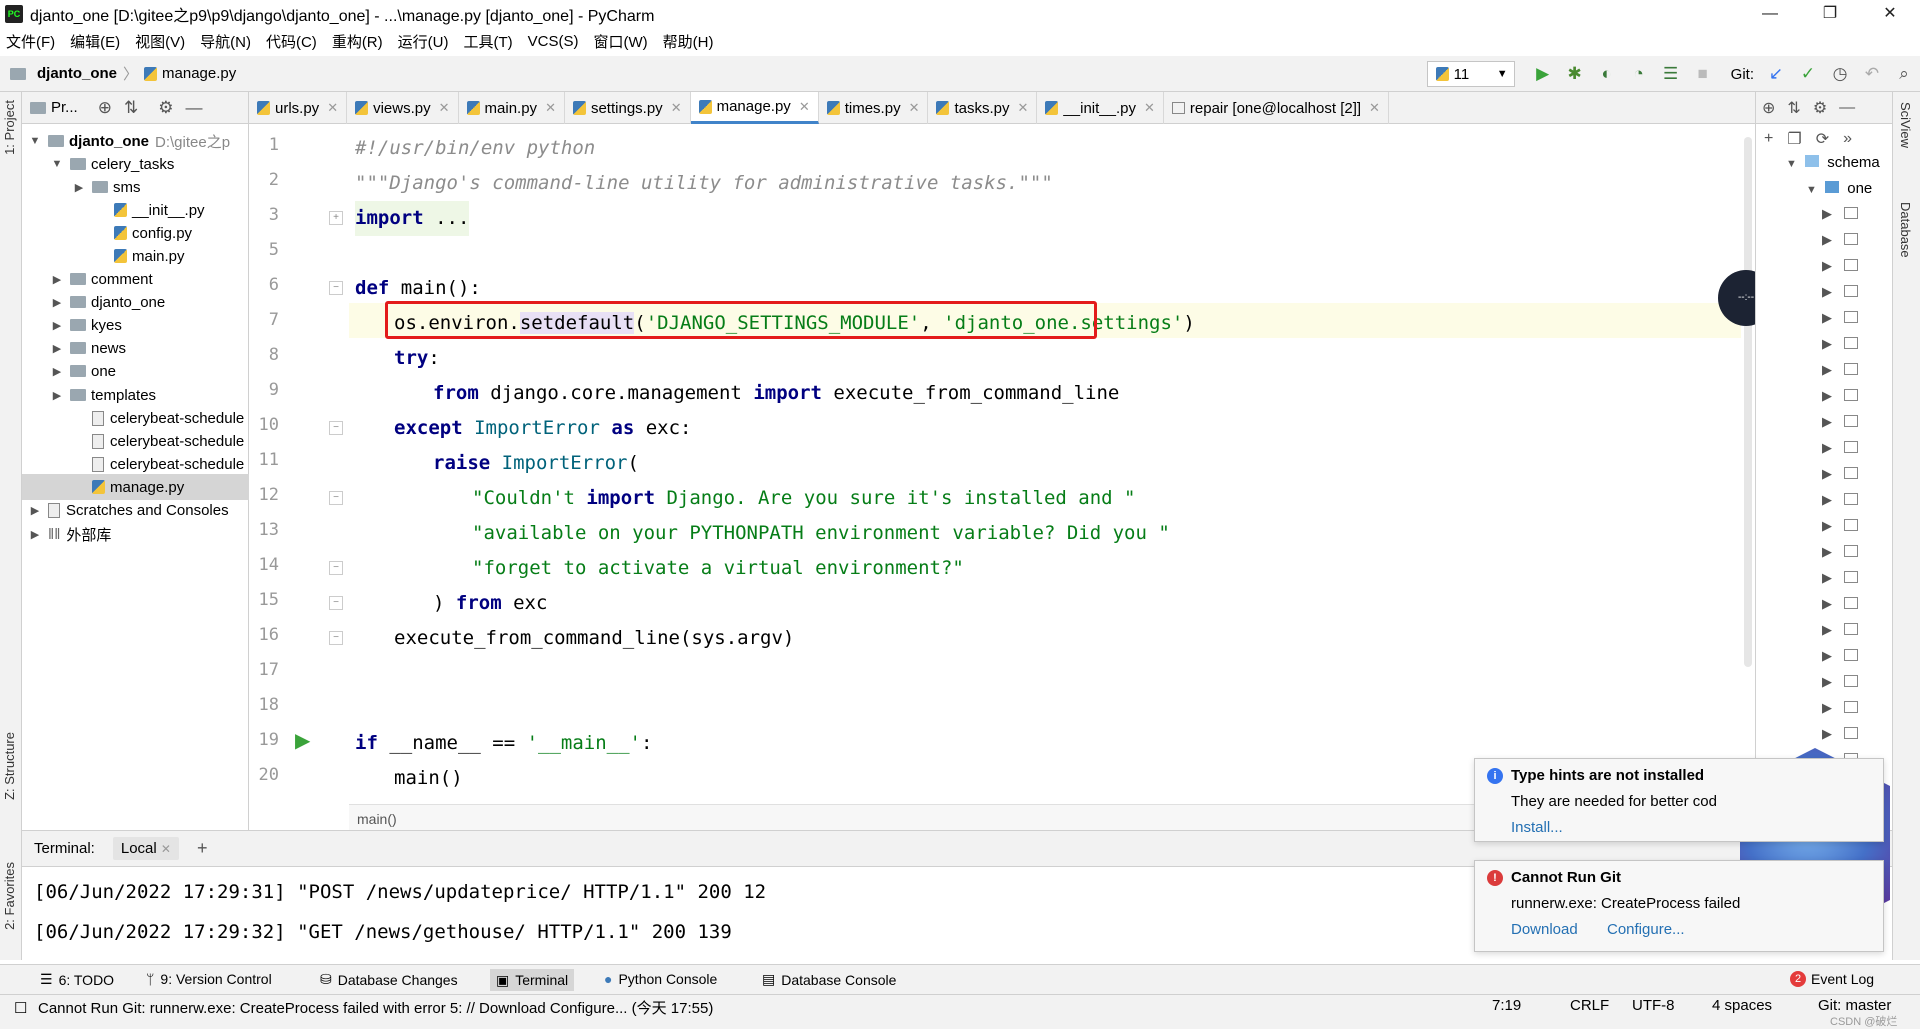 The image size is (1920, 1029). I want to click on code-line: raise ImportError(, so click(536, 463).